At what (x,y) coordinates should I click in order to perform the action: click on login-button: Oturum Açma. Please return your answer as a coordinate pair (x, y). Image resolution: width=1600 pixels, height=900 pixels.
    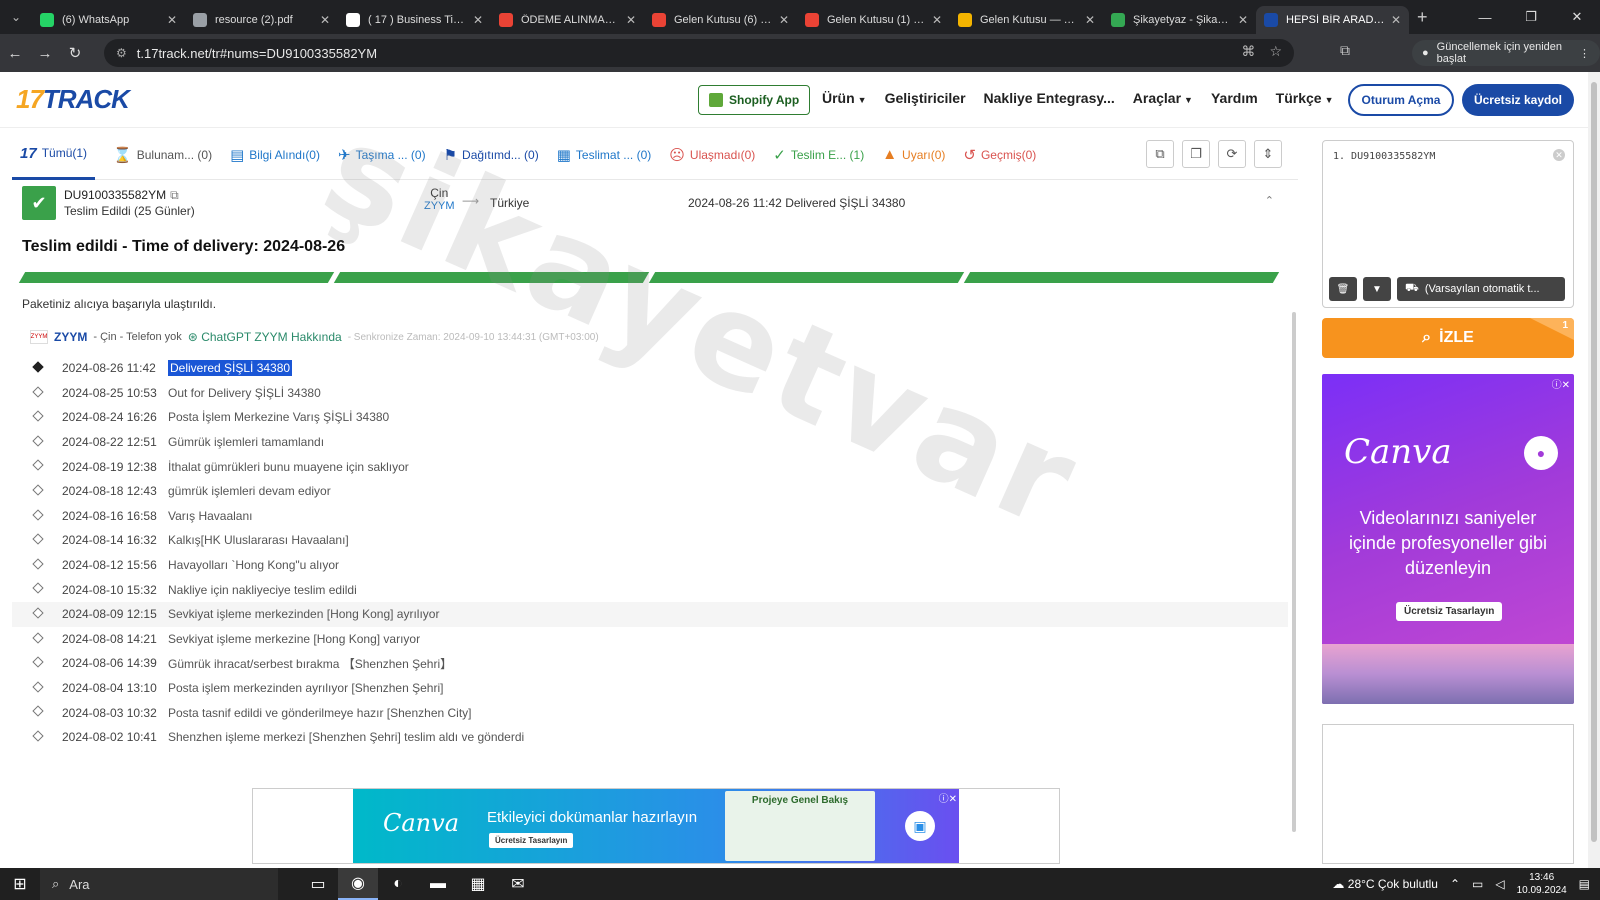
    Looking at the image, I should click on (1401, 100).